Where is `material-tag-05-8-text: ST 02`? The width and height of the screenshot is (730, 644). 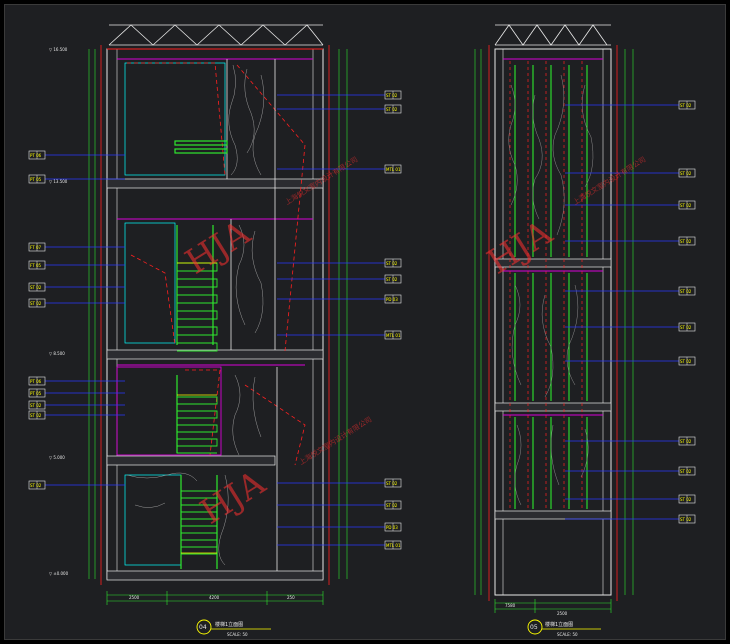
material-tag-05-8-text: ST 02 is located at coordinates (686, 441).